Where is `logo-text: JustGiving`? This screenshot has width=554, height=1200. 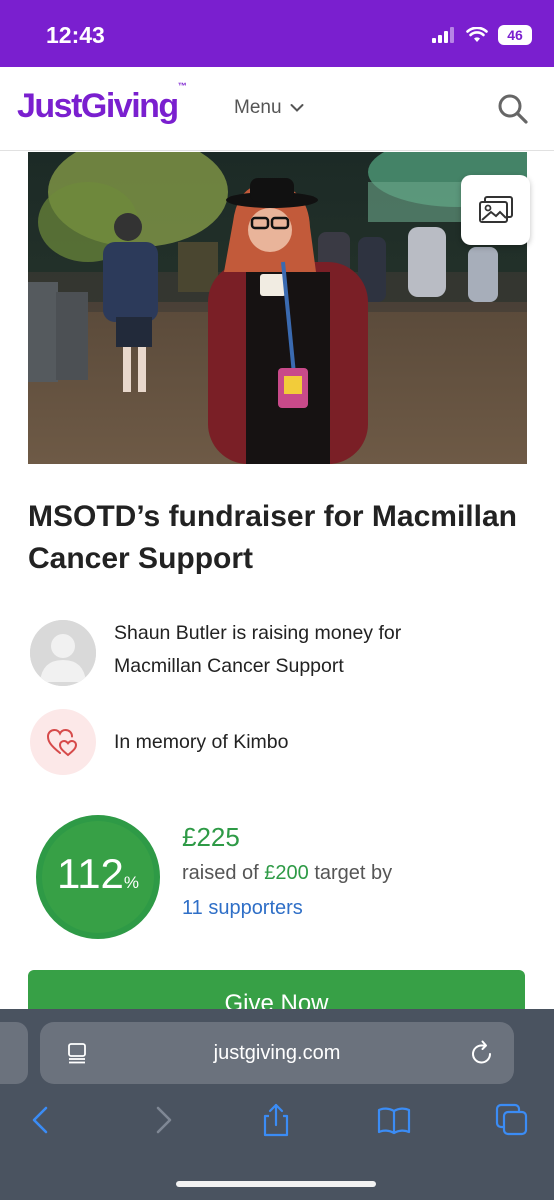 logo-text: JustGiving is located at coordinates (98, 106).